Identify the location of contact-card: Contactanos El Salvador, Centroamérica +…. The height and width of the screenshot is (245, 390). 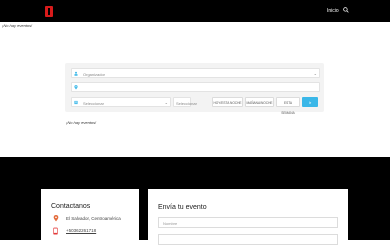
(90, 214).